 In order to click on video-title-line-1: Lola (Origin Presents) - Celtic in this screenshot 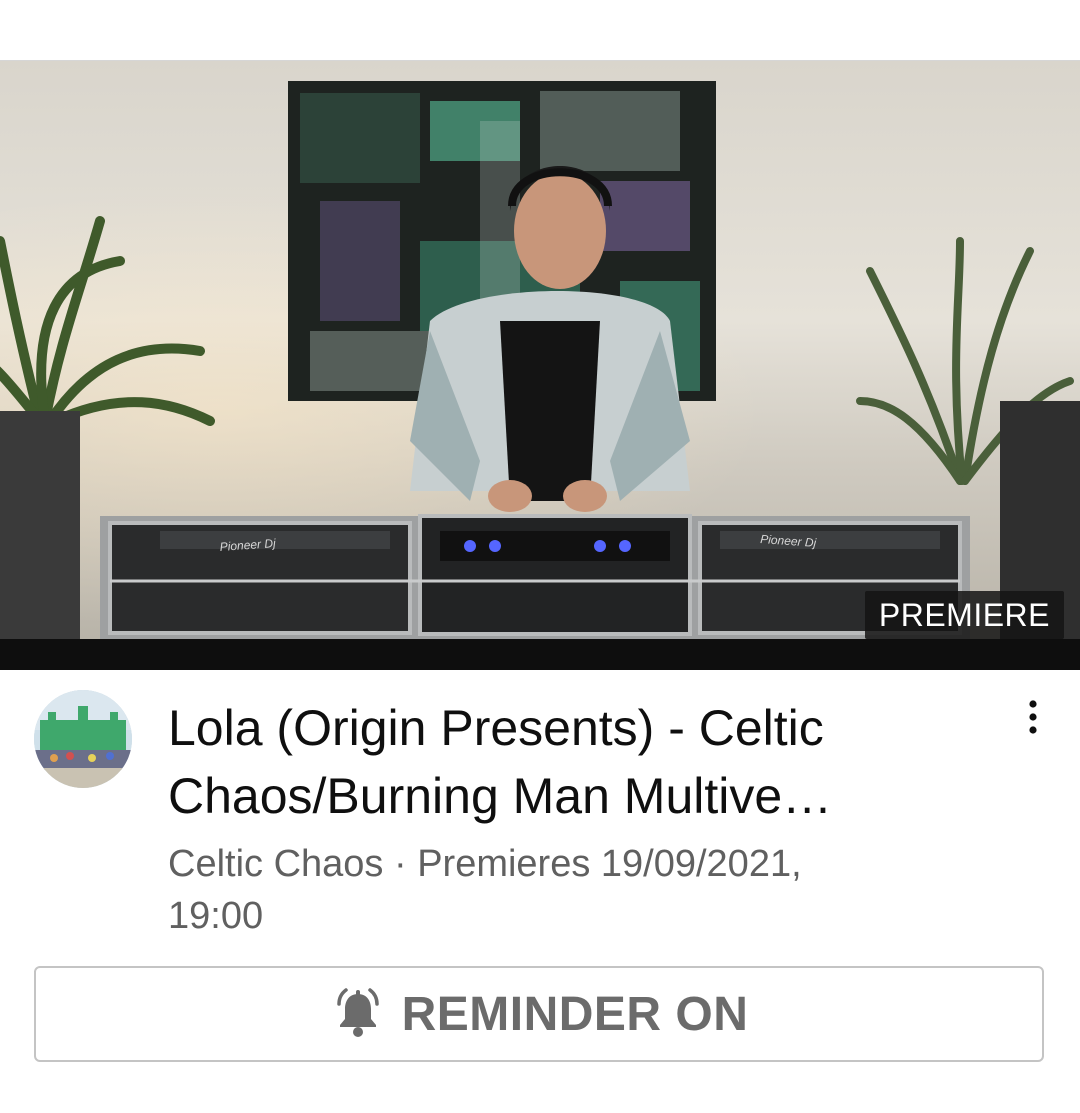, I will do `click(496, 728)`.